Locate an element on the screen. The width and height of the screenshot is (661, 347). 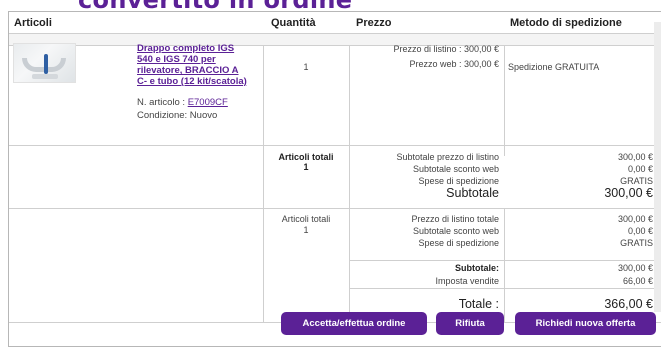
summary-subtotal-value: 300,00 € is located at coordinates (635, 268).